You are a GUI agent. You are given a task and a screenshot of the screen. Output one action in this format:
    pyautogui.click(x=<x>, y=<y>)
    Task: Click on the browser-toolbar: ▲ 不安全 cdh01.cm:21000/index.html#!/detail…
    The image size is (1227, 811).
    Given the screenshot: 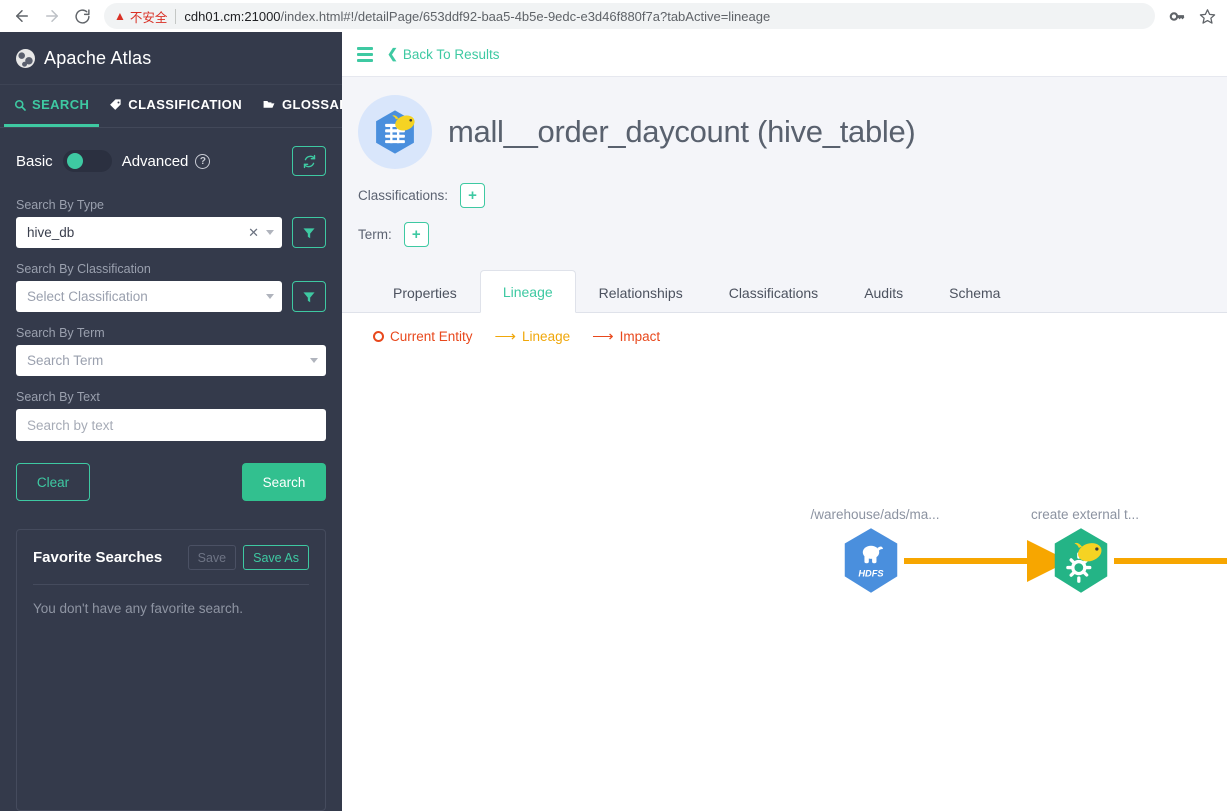 What is the action you would take?
    pyautogui.click(x=613, y=16)
    